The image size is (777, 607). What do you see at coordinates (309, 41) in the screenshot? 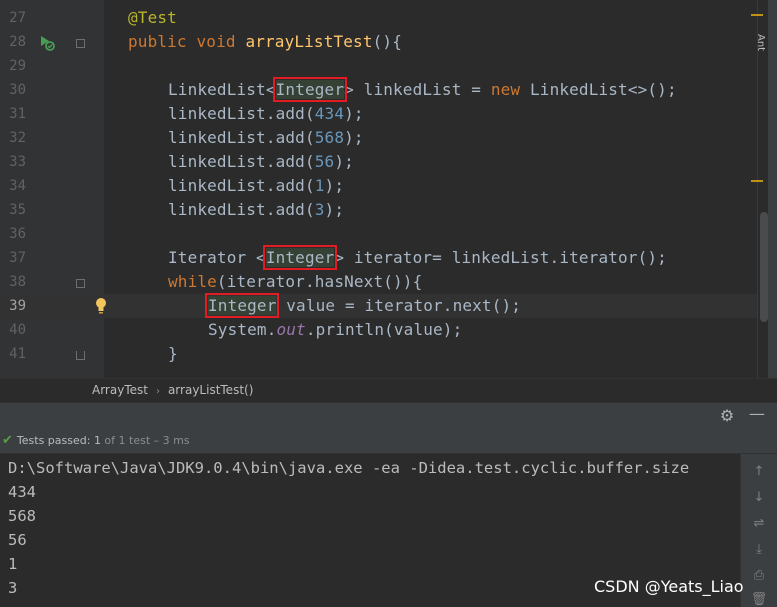
I see `method-name: arrayListTest` at bounding box center [309, 41].